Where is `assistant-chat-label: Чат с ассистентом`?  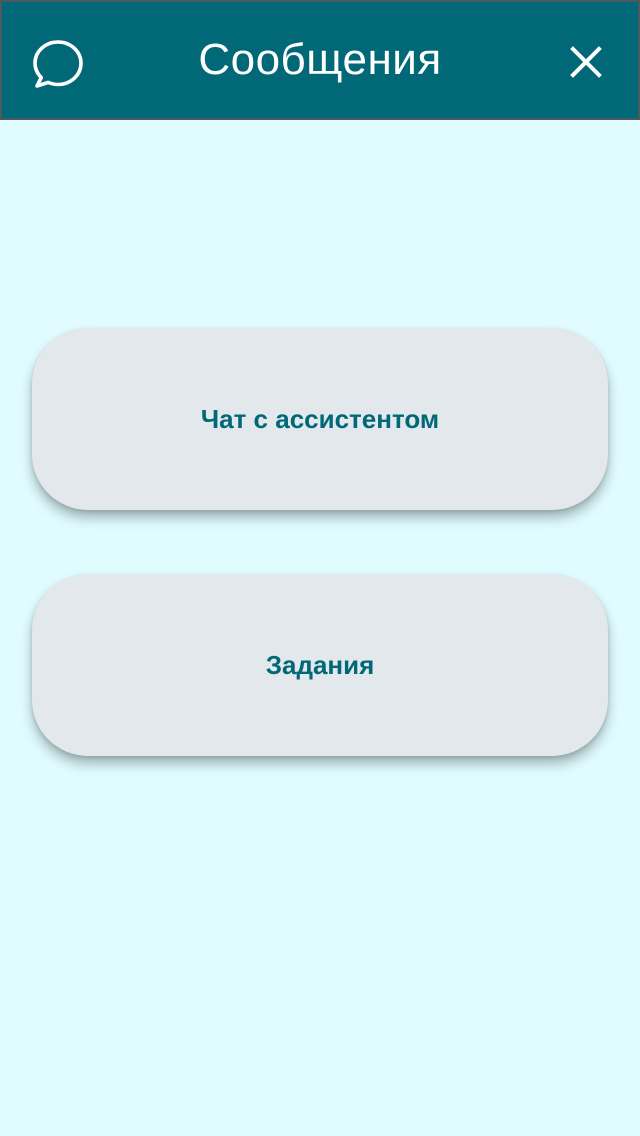 assistant-chat-label: Чат с ассистентом is located at coordinates (320, 418).